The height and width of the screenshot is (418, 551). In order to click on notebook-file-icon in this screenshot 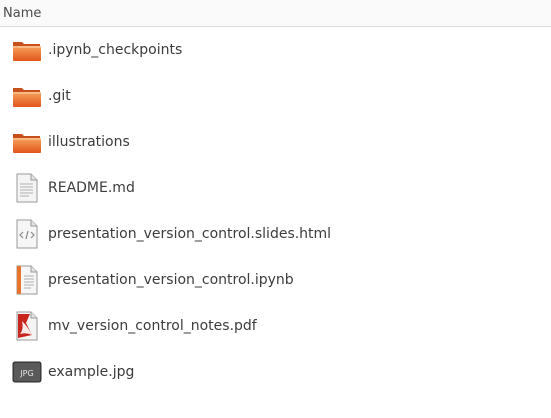, I will do `click(27, 280)`.